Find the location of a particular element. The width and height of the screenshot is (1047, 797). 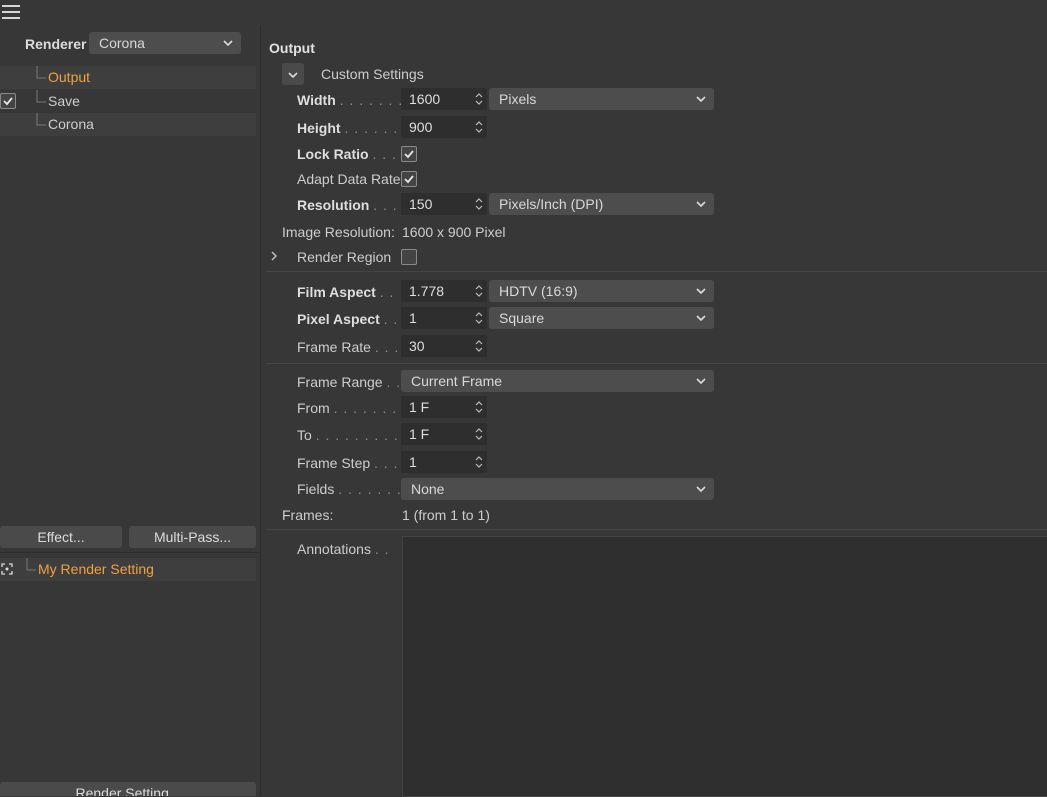

renderer-label: Renderer is located at coordinates (56, 44).